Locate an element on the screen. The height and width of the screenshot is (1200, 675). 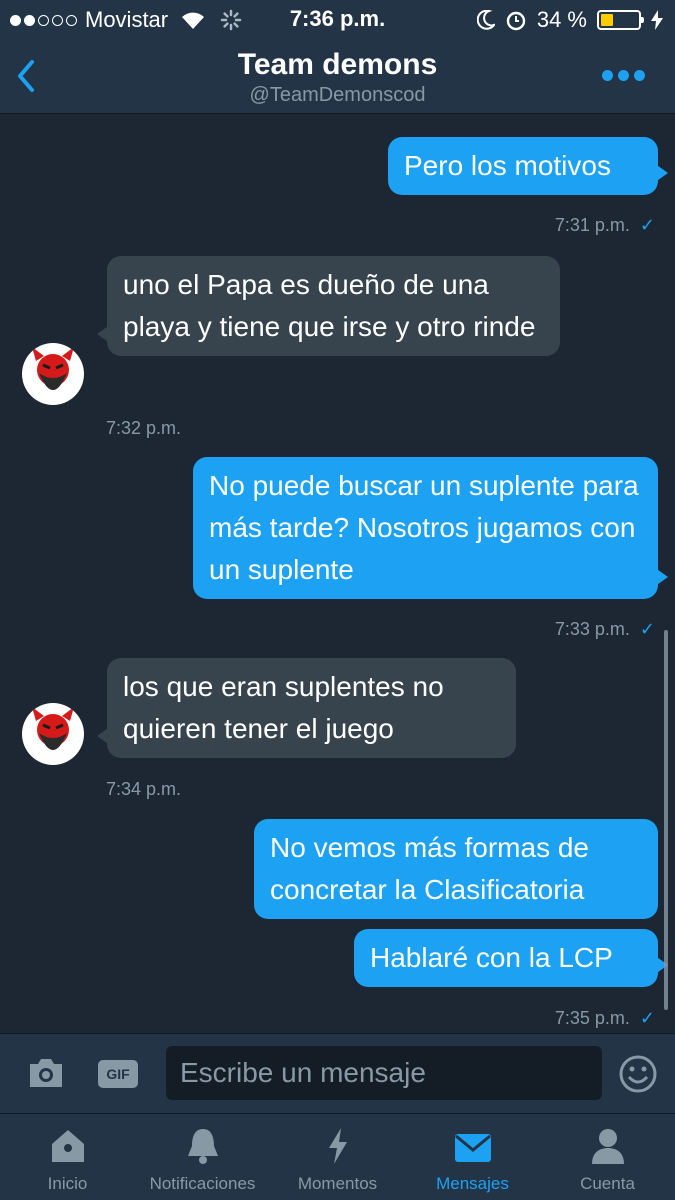
tab-notificaciones: Notificaciones is located at coordinates (202, 1157).